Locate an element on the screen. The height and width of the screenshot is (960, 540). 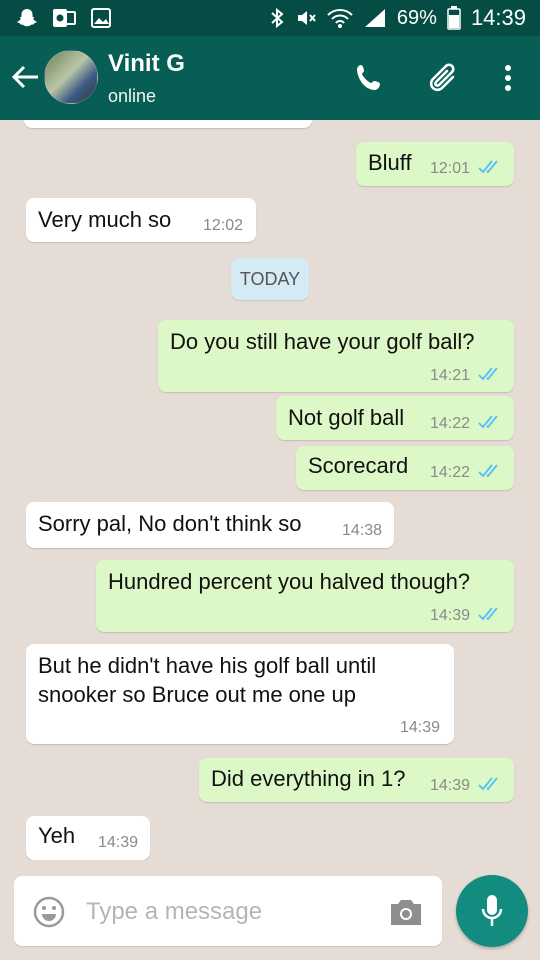
outgoing-message: Not golf ball 14:22 is located at coordinates (395, 418).